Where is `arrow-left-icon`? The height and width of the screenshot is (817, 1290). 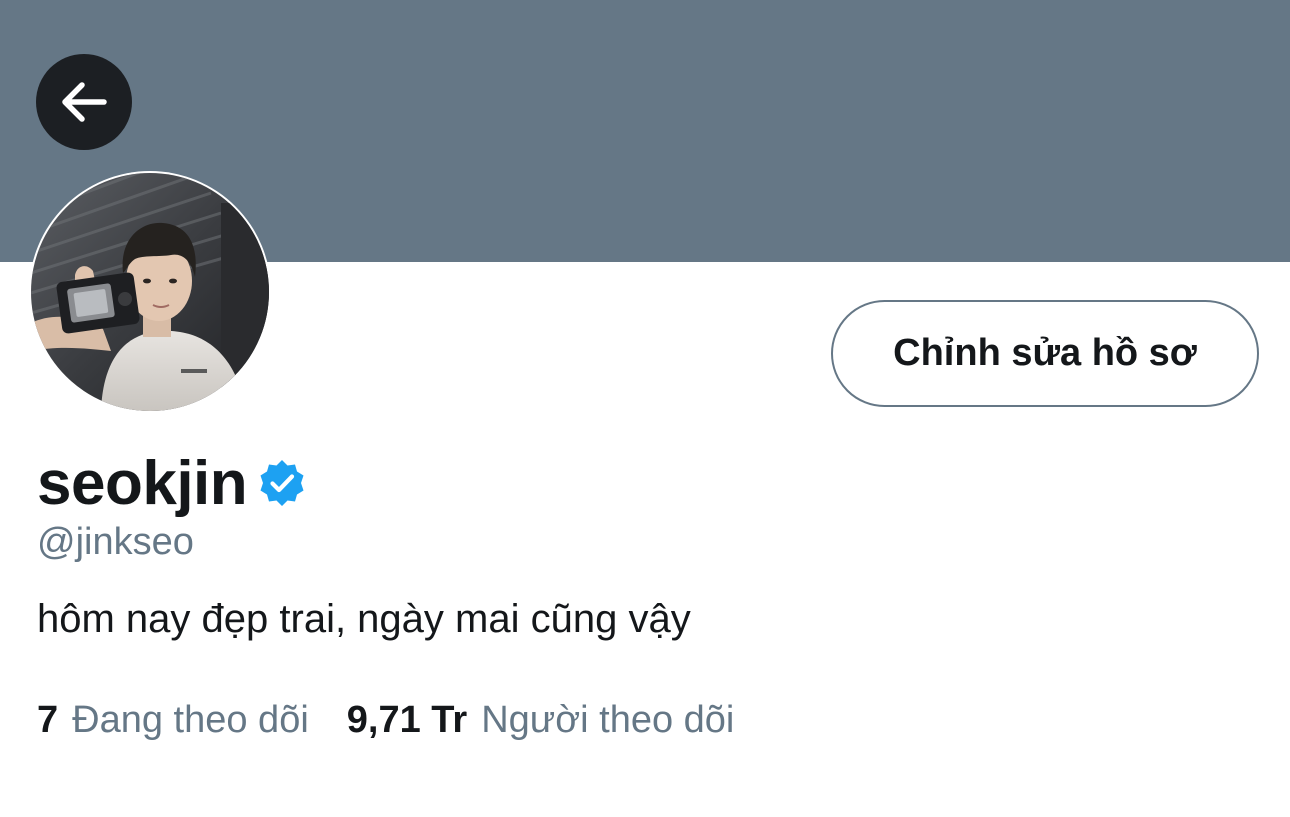
arrow-left-icon is located at coordinates (84, 102).